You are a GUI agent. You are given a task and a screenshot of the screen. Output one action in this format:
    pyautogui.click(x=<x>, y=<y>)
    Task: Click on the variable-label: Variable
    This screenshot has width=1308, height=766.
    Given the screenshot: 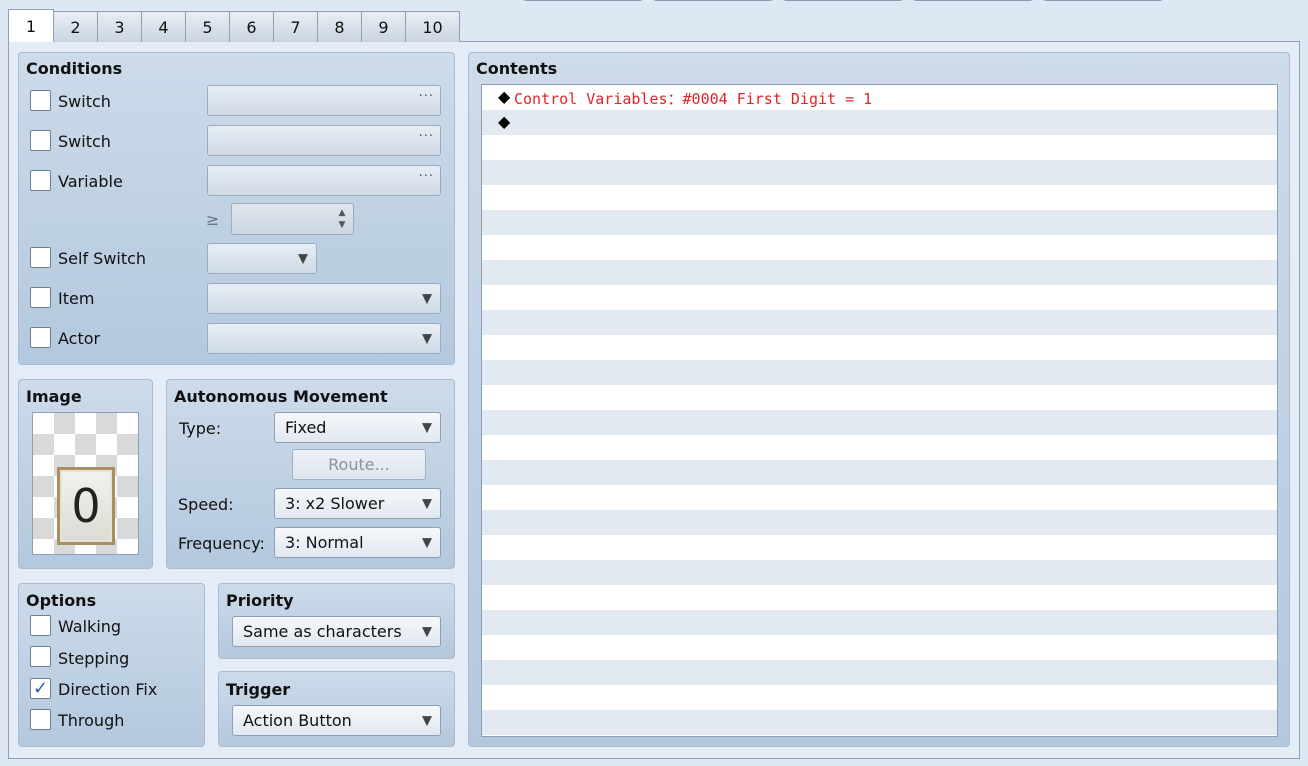 What is the action you would take?
    pyautogui.click(x=90, y=181)
    